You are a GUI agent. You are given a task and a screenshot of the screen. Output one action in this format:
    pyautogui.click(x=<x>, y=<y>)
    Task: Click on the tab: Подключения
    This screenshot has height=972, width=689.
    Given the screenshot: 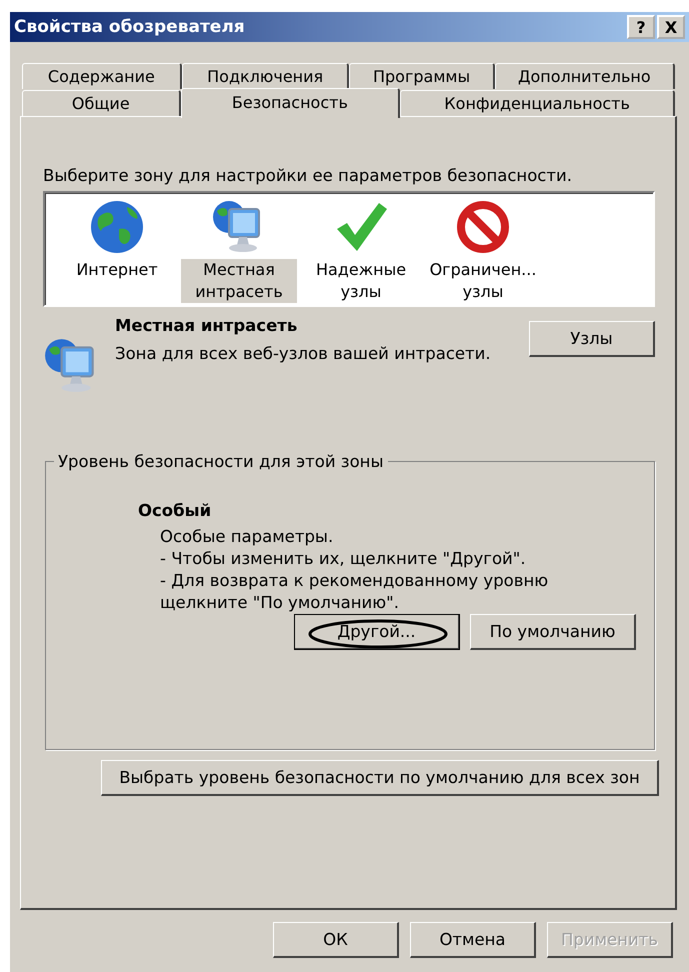 What is the action you would take?
    pyautogui.click(x=266, y=76)
    